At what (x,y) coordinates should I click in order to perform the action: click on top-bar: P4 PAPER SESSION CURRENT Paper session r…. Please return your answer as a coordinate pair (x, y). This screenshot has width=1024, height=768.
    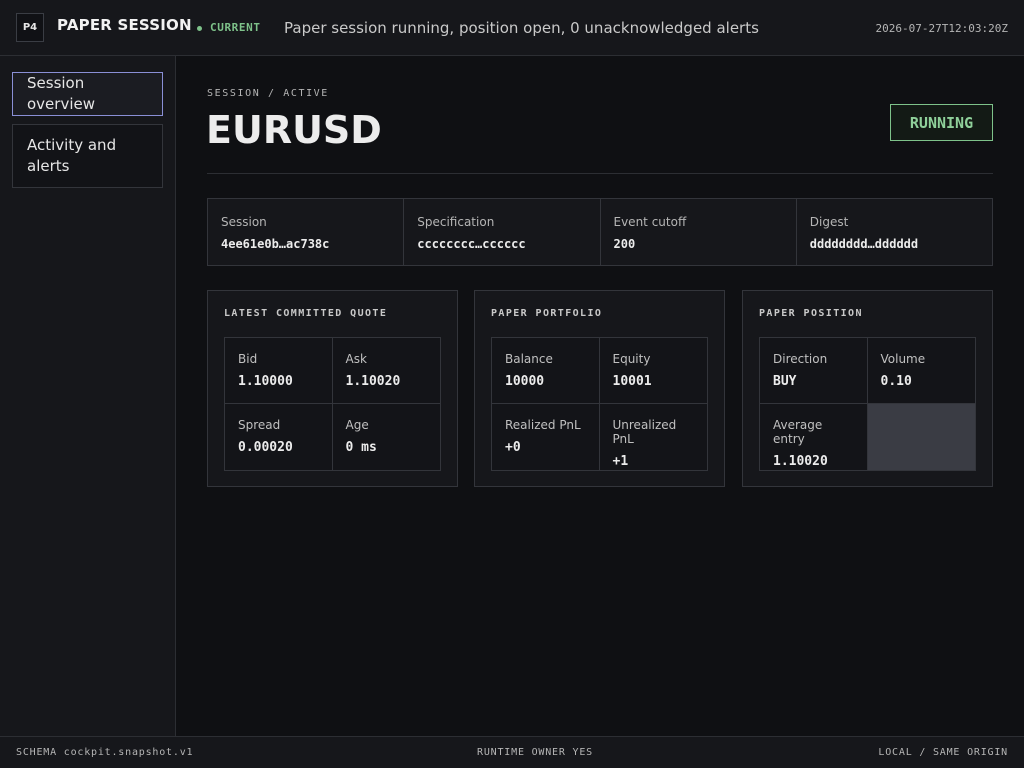
    Looking at the image, I should click on (512, 28).